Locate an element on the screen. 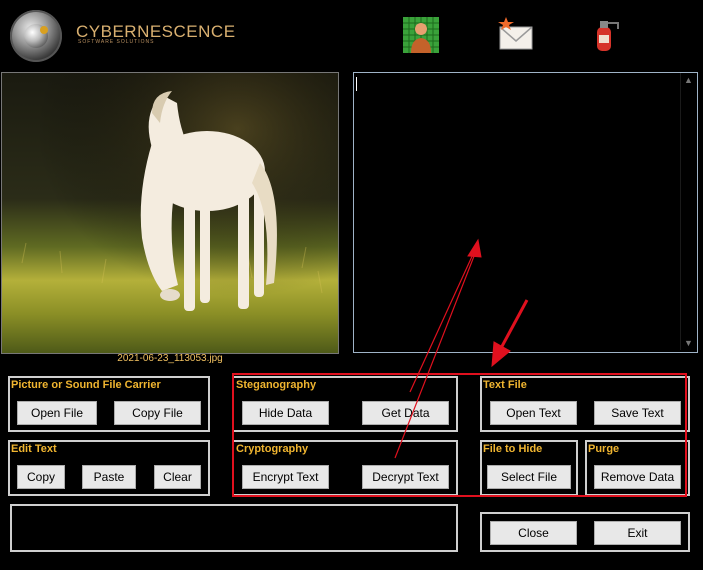 The image size is (703, 570). extinguisher-icon is located at coordinates (604, 35).